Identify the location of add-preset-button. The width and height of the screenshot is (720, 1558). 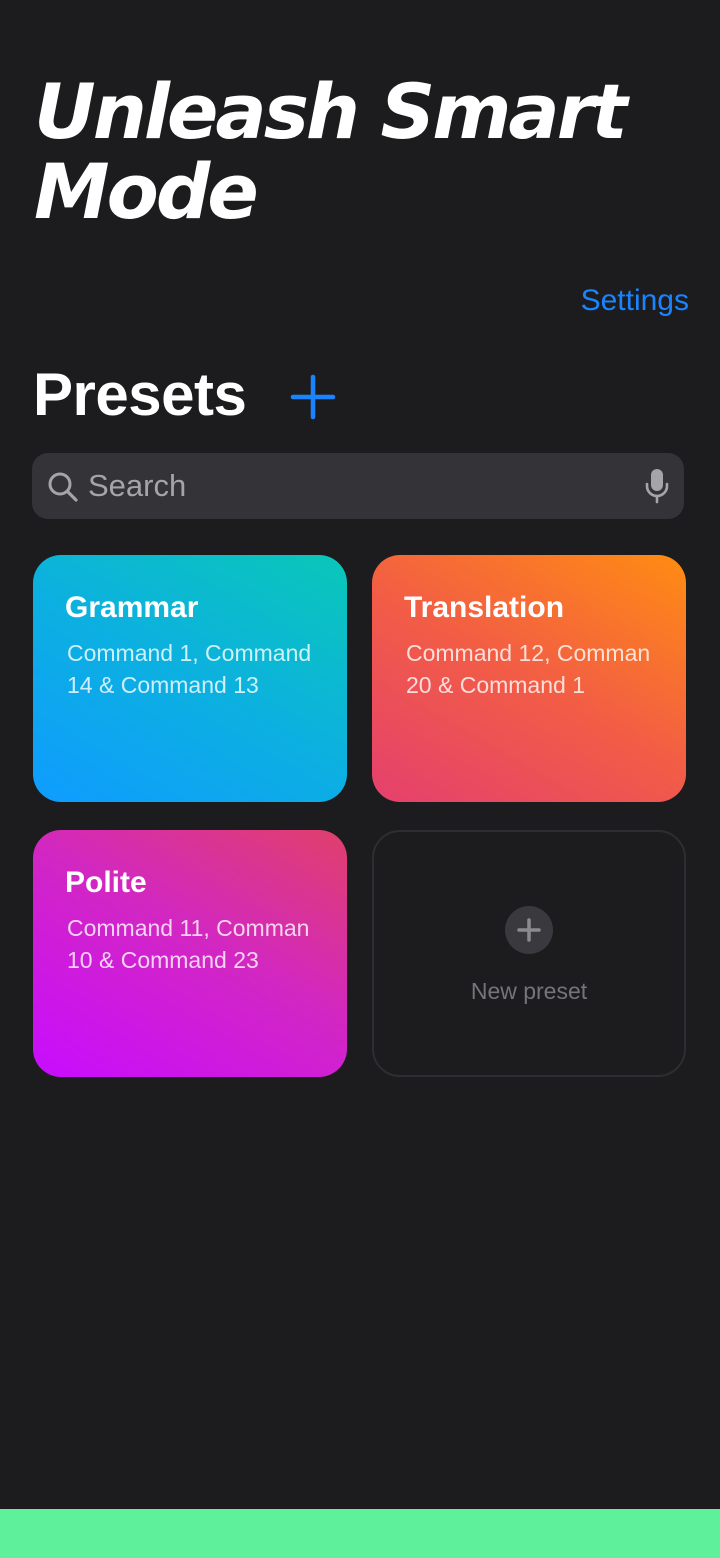
(313, 397).